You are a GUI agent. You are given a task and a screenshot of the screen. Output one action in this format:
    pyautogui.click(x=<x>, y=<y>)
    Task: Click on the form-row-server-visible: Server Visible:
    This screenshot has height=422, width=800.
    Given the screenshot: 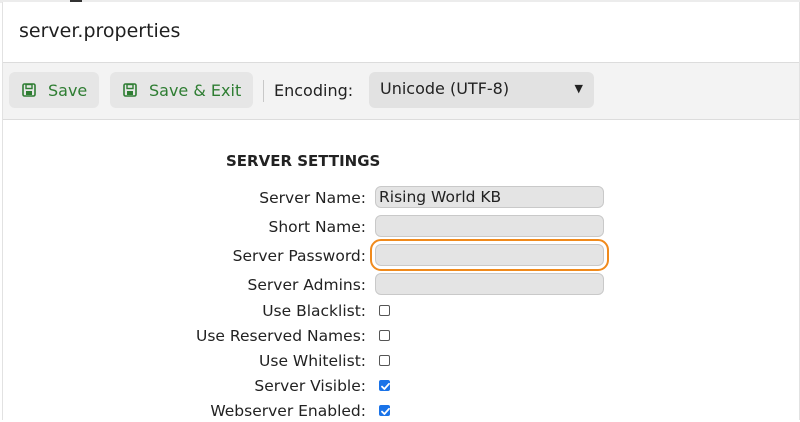 What is the action you would take?
    pyautogui.click(x=401, y=386)
    